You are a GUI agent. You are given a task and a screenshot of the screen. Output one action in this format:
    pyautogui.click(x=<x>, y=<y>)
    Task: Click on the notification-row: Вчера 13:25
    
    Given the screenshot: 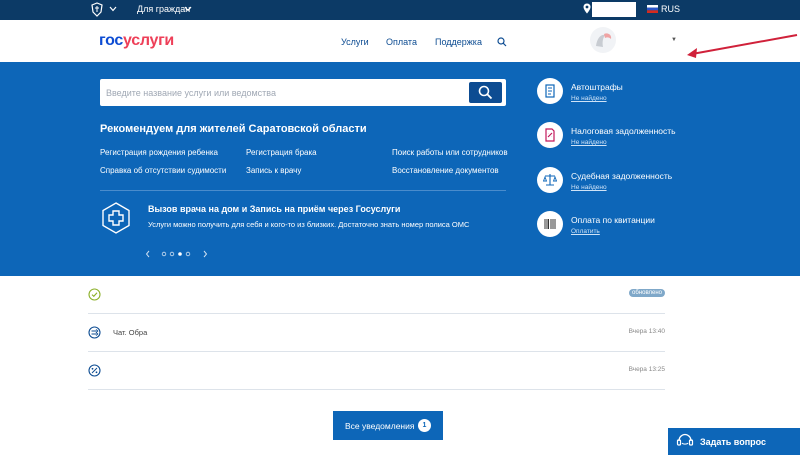 What is the action you would take?
    pyautogui.click(x=376, y=371)
    